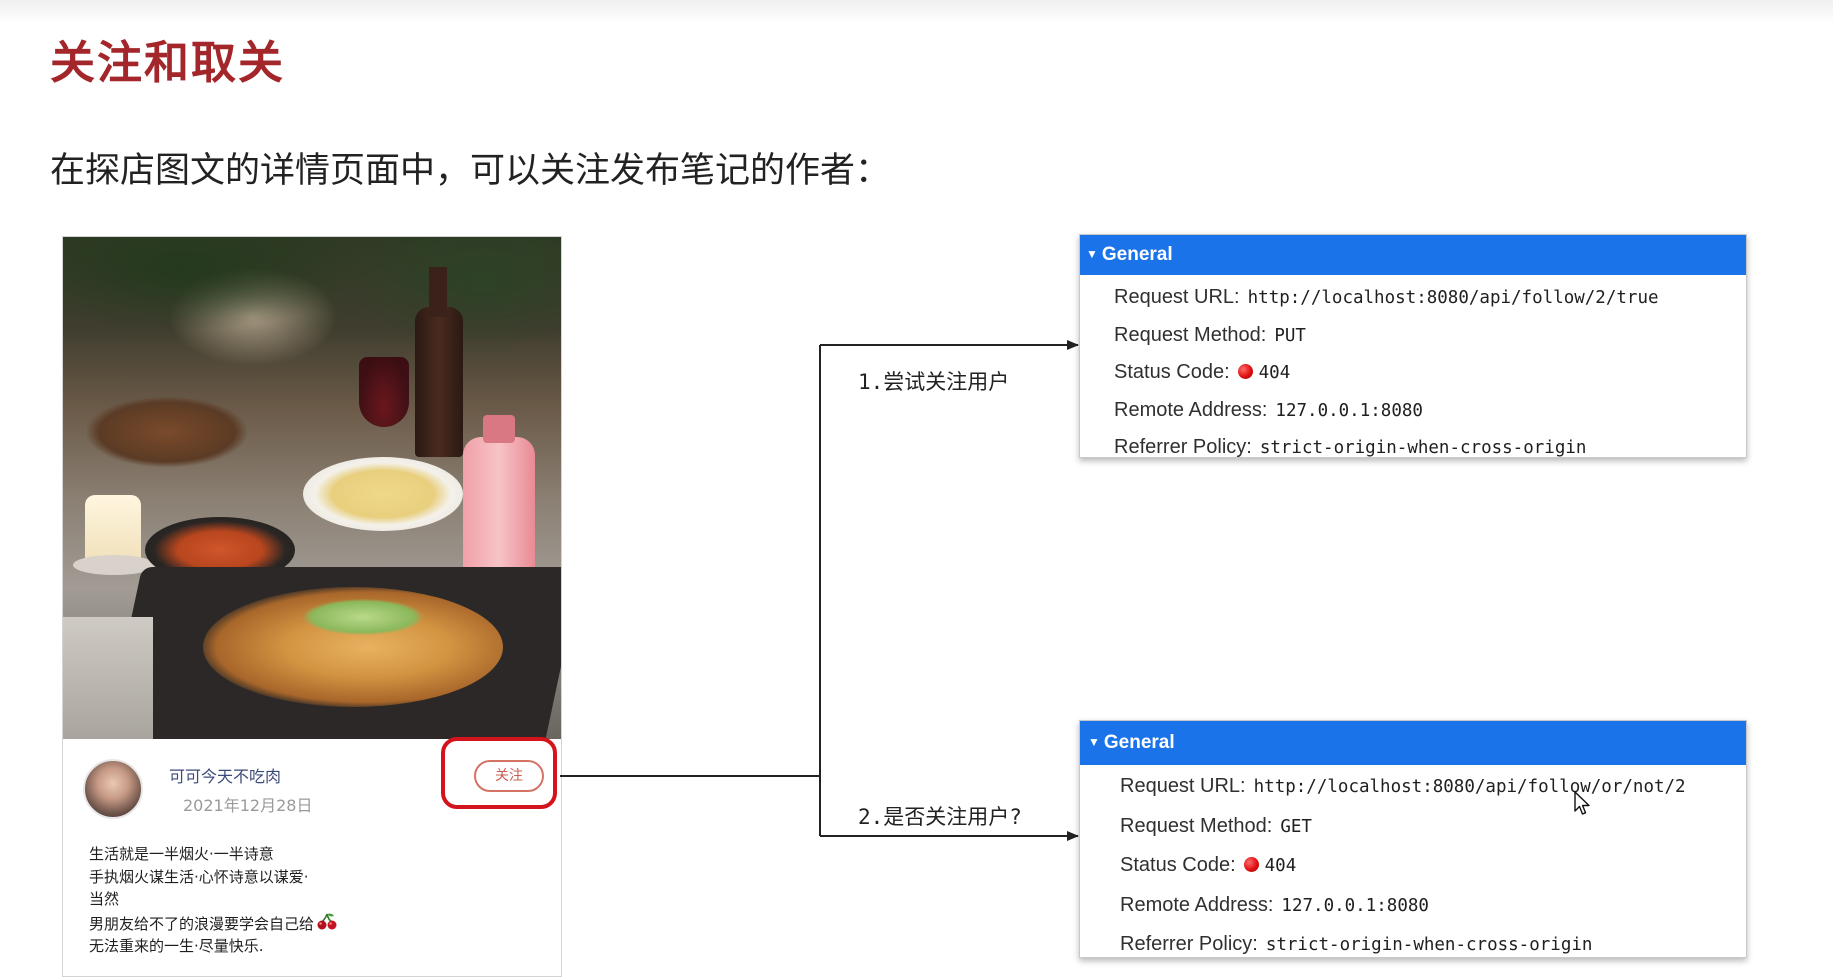 The height and width of the screenshot is (977, 1833). What do you see at coordinates (1433, 827) in the screenshot?
I see `request-method-row: Request Method: GET` at bounding box center [1433, 827].